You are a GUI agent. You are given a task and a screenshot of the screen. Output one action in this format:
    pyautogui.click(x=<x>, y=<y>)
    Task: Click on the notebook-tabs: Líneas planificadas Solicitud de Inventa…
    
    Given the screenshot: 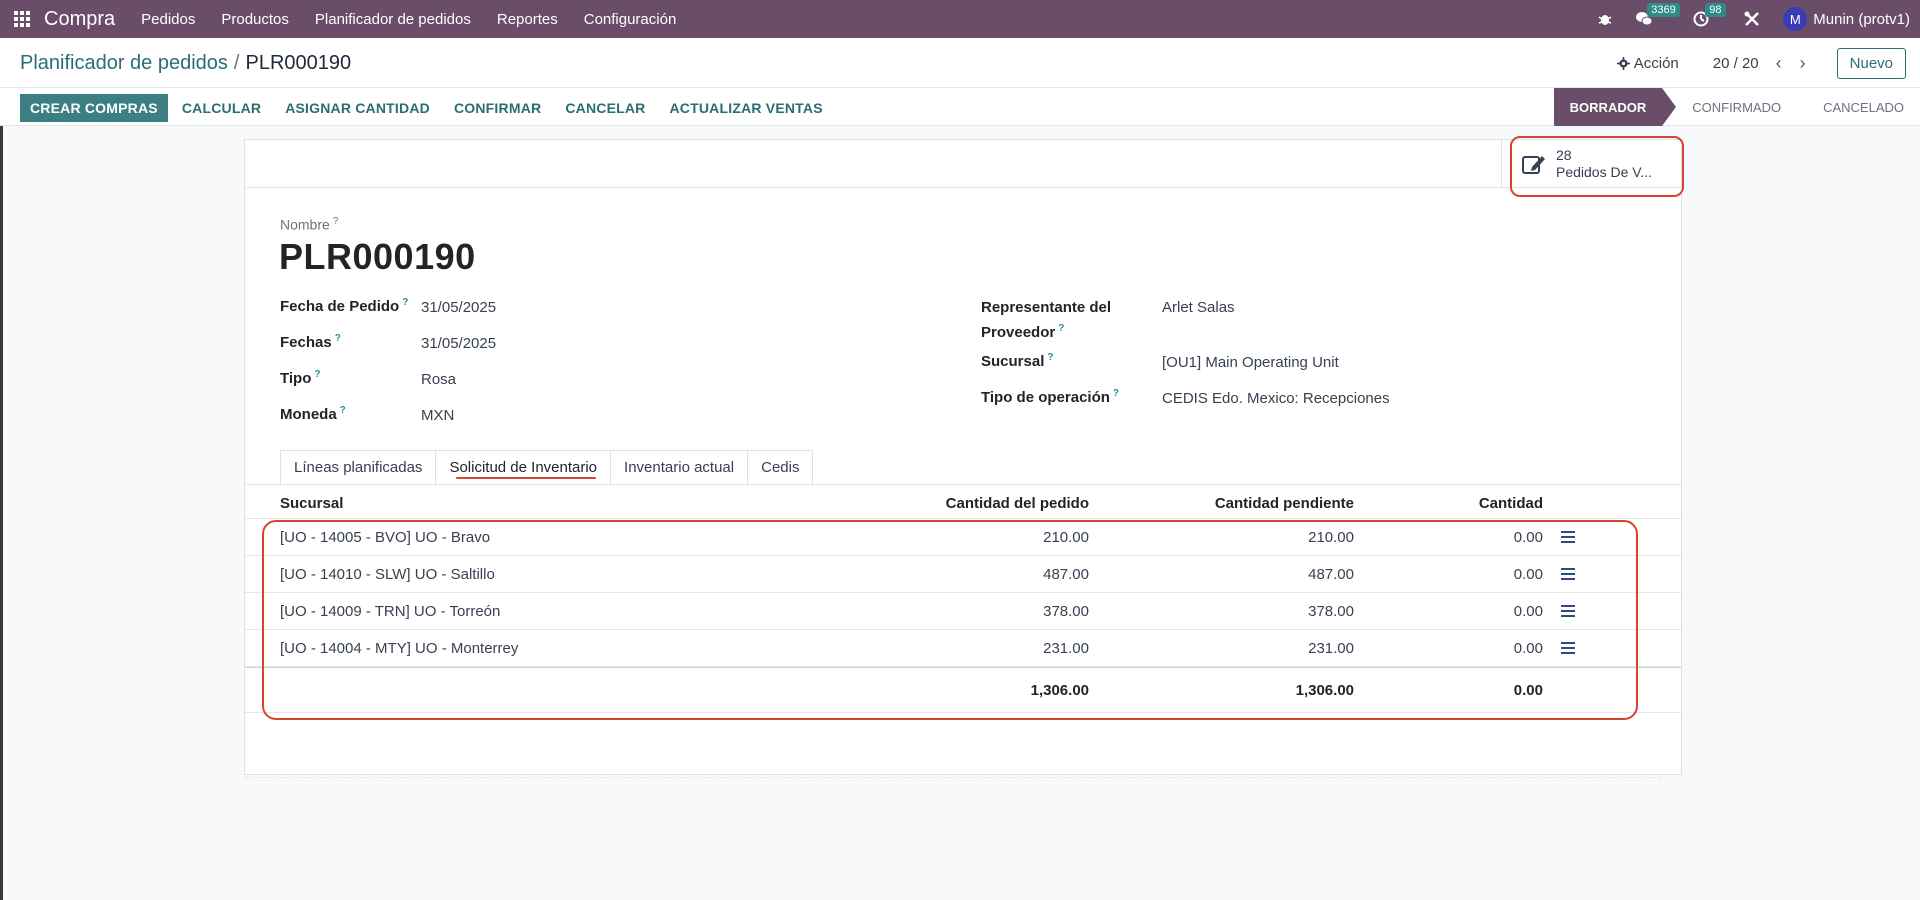 What is the action you would take?
    pyautogui.click(x=547, y=467)
    